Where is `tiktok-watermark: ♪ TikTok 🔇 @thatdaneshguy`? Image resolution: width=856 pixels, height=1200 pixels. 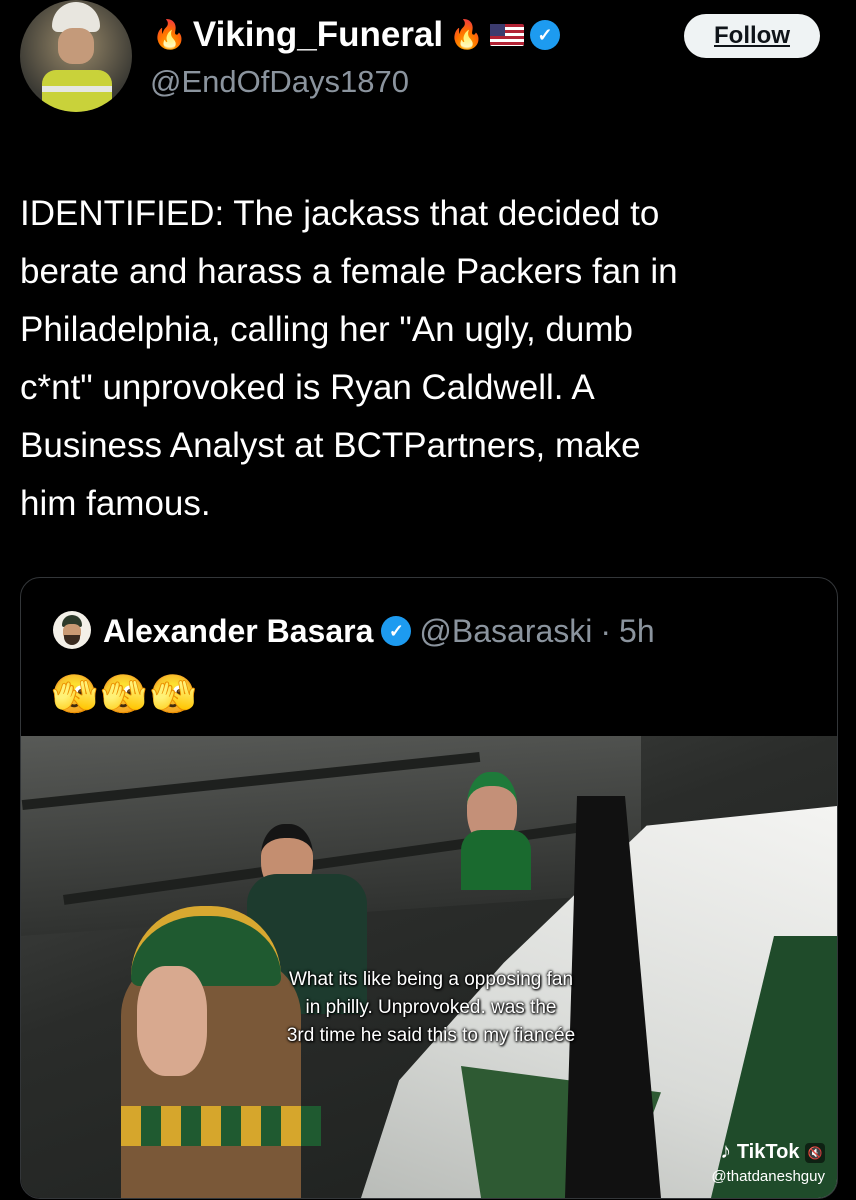
tiktok-watermark: ♪ TikTok 🔇 @thatdaneshguy is located at coordinates (768, 1161).